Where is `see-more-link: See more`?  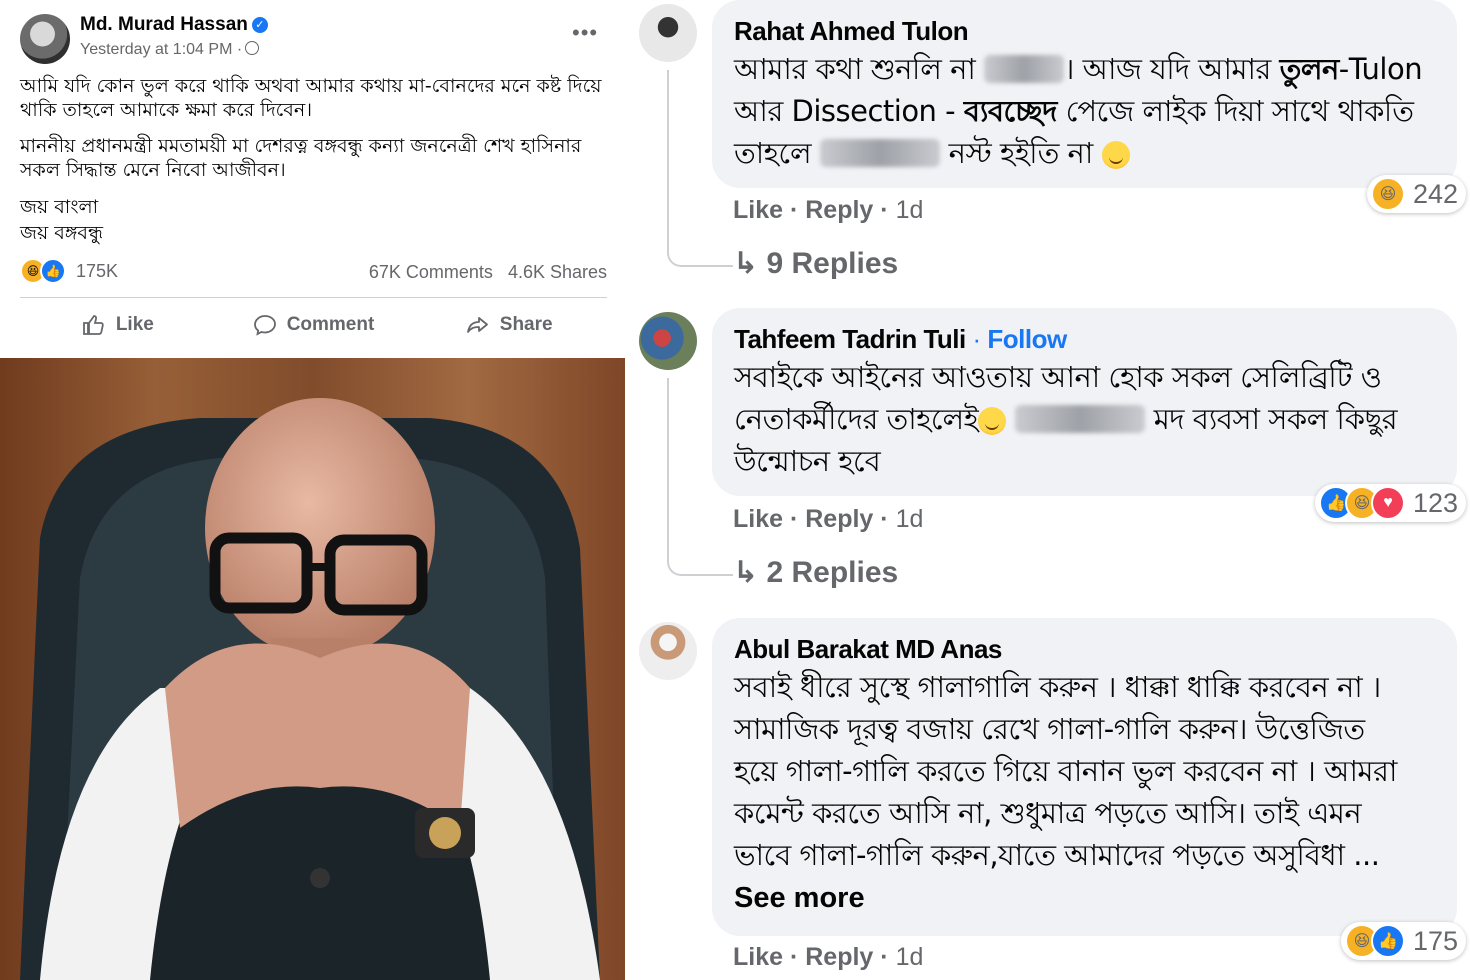
see-more-link: See more is located at coordinates (799, 898).